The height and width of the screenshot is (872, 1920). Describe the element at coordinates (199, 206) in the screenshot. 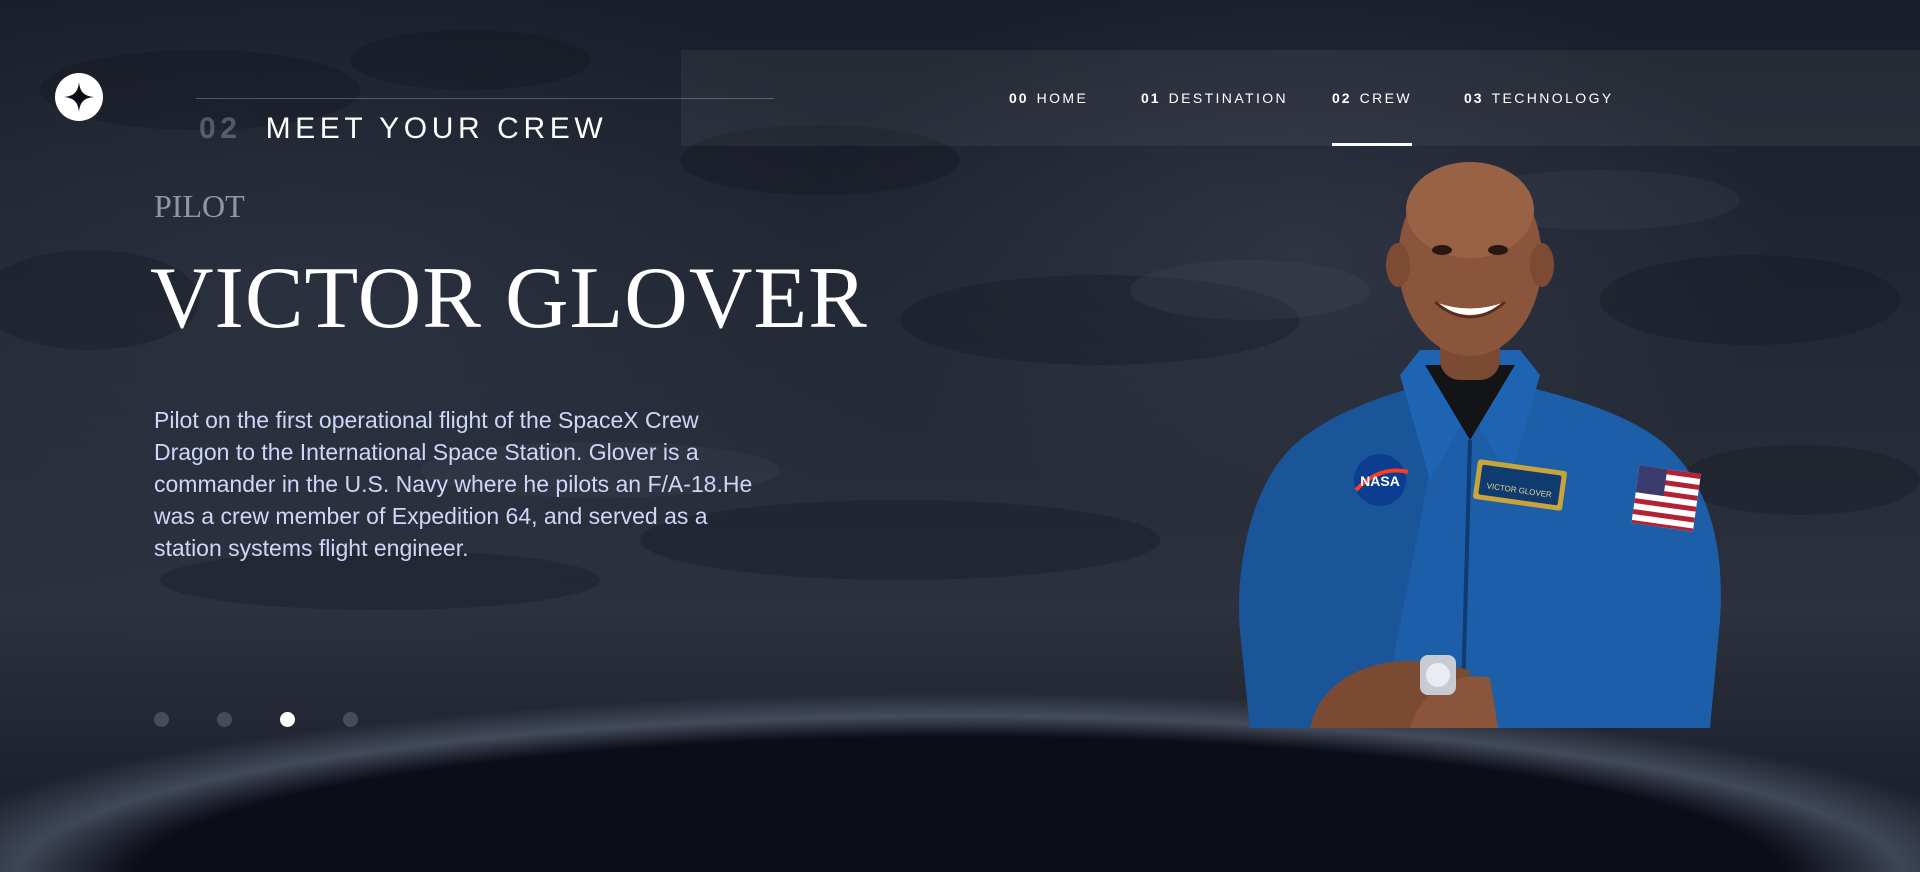

I see `crew-role: Pilot` at that location.